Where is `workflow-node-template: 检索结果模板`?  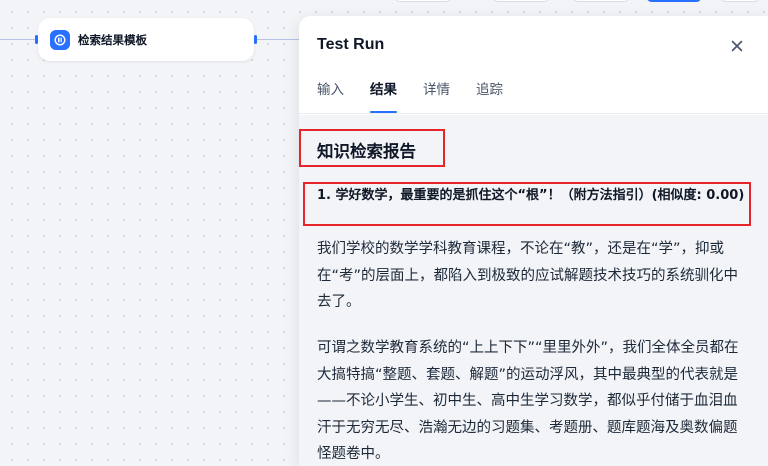
workflow-node-template: 检索结果模板 is located at coordinates (146, 39).